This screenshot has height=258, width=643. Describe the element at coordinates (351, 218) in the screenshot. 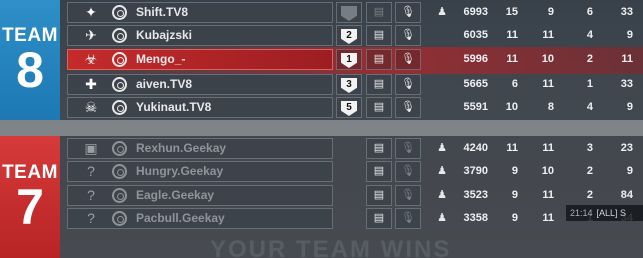

I see `team7-player-row: ? Pacbull.Geekay ▤ 🎙 ♟ 3358 9 11 1 34` at that location.